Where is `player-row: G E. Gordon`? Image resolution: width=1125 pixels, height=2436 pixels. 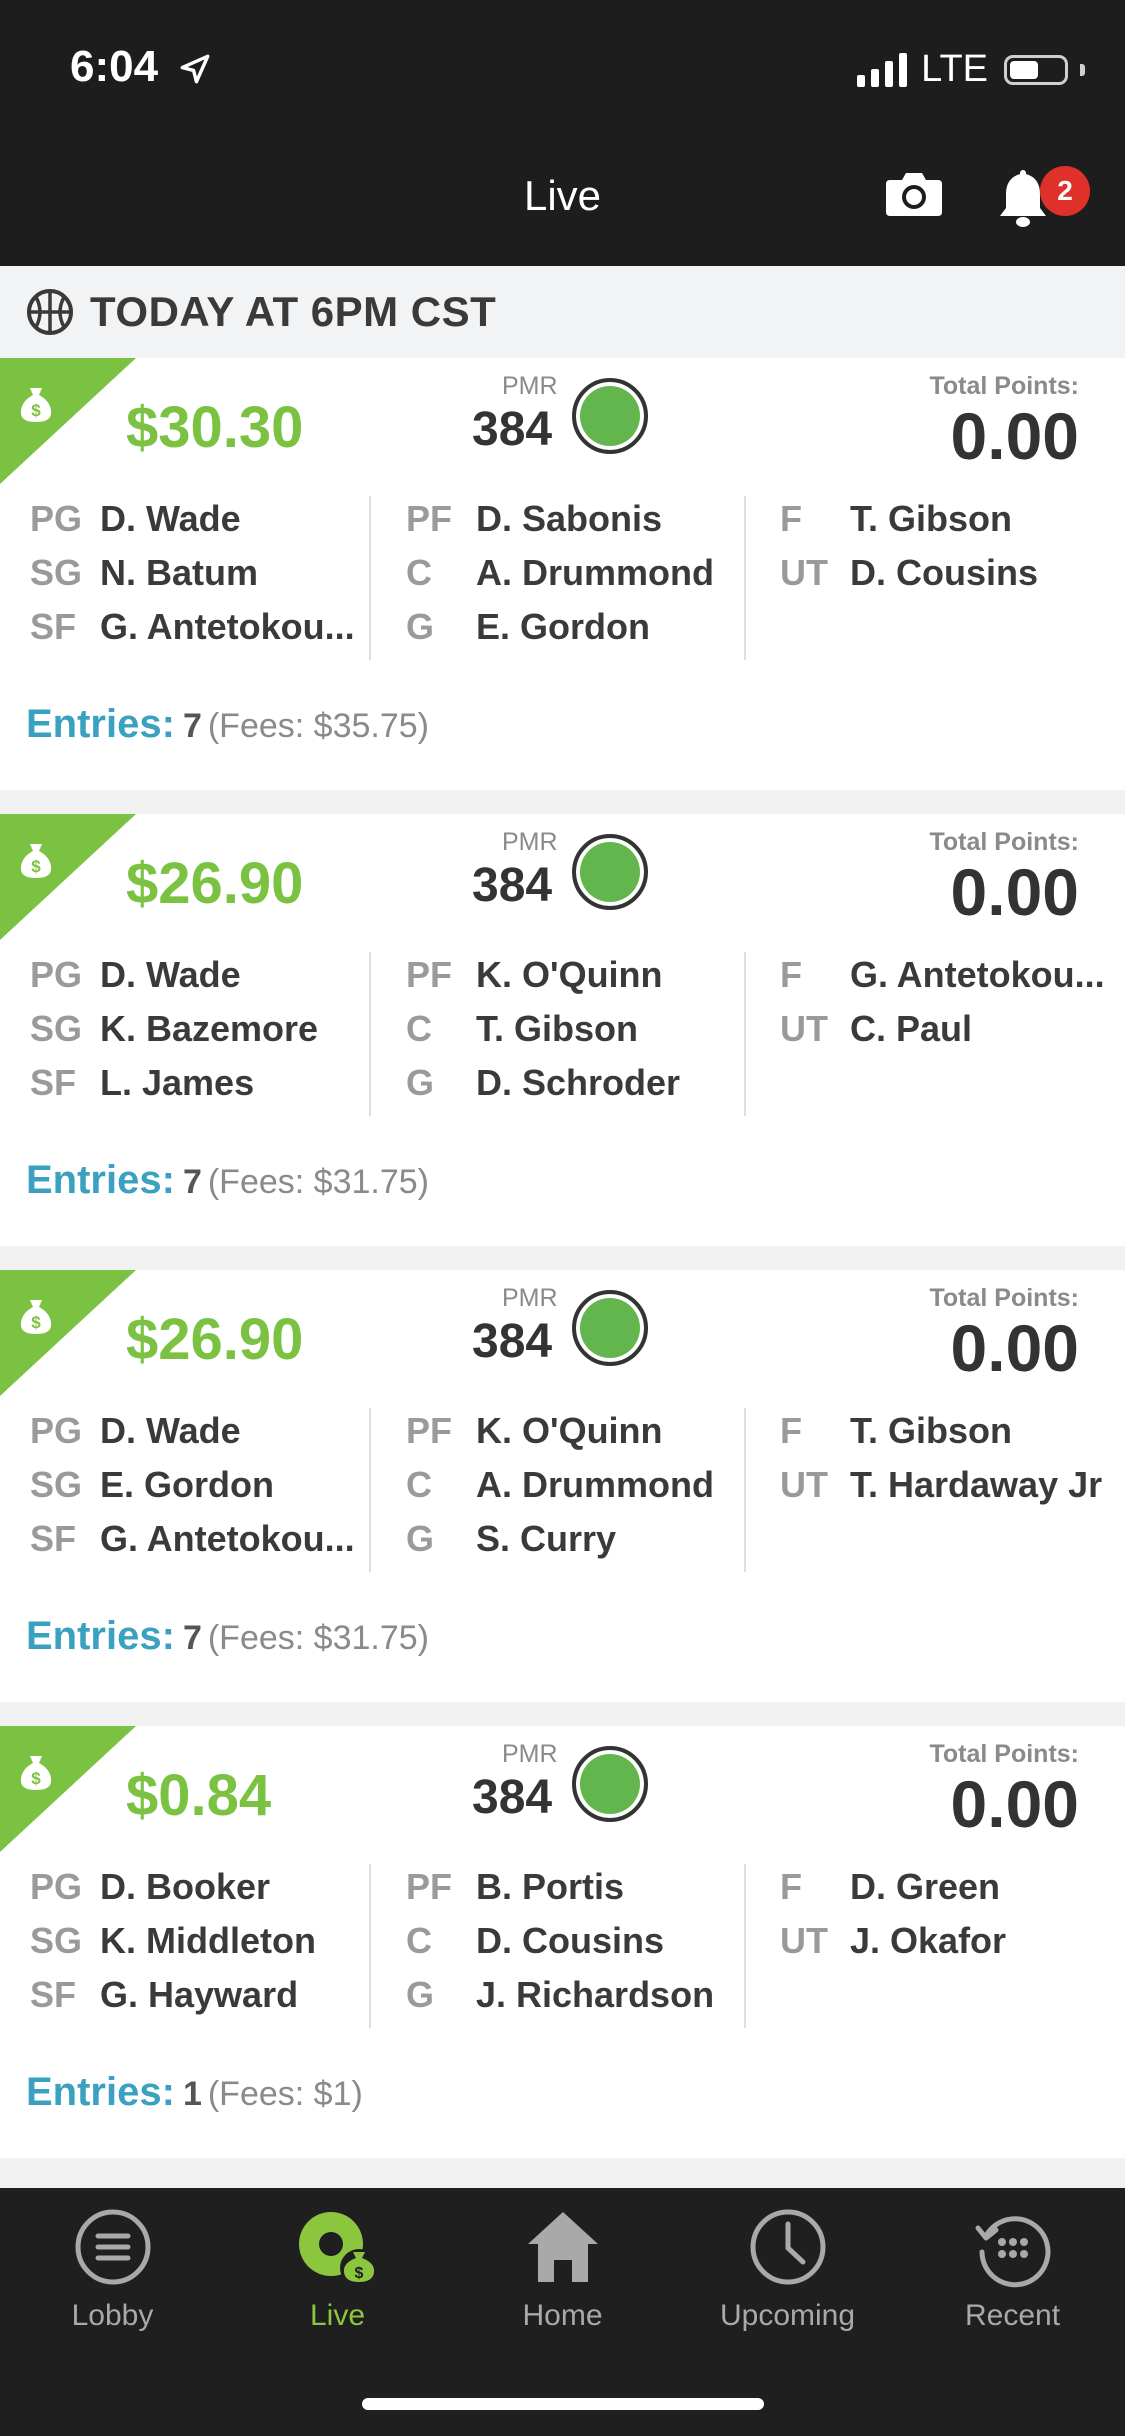 player-row: G E. Gordon is located at coordinates (576, 627).